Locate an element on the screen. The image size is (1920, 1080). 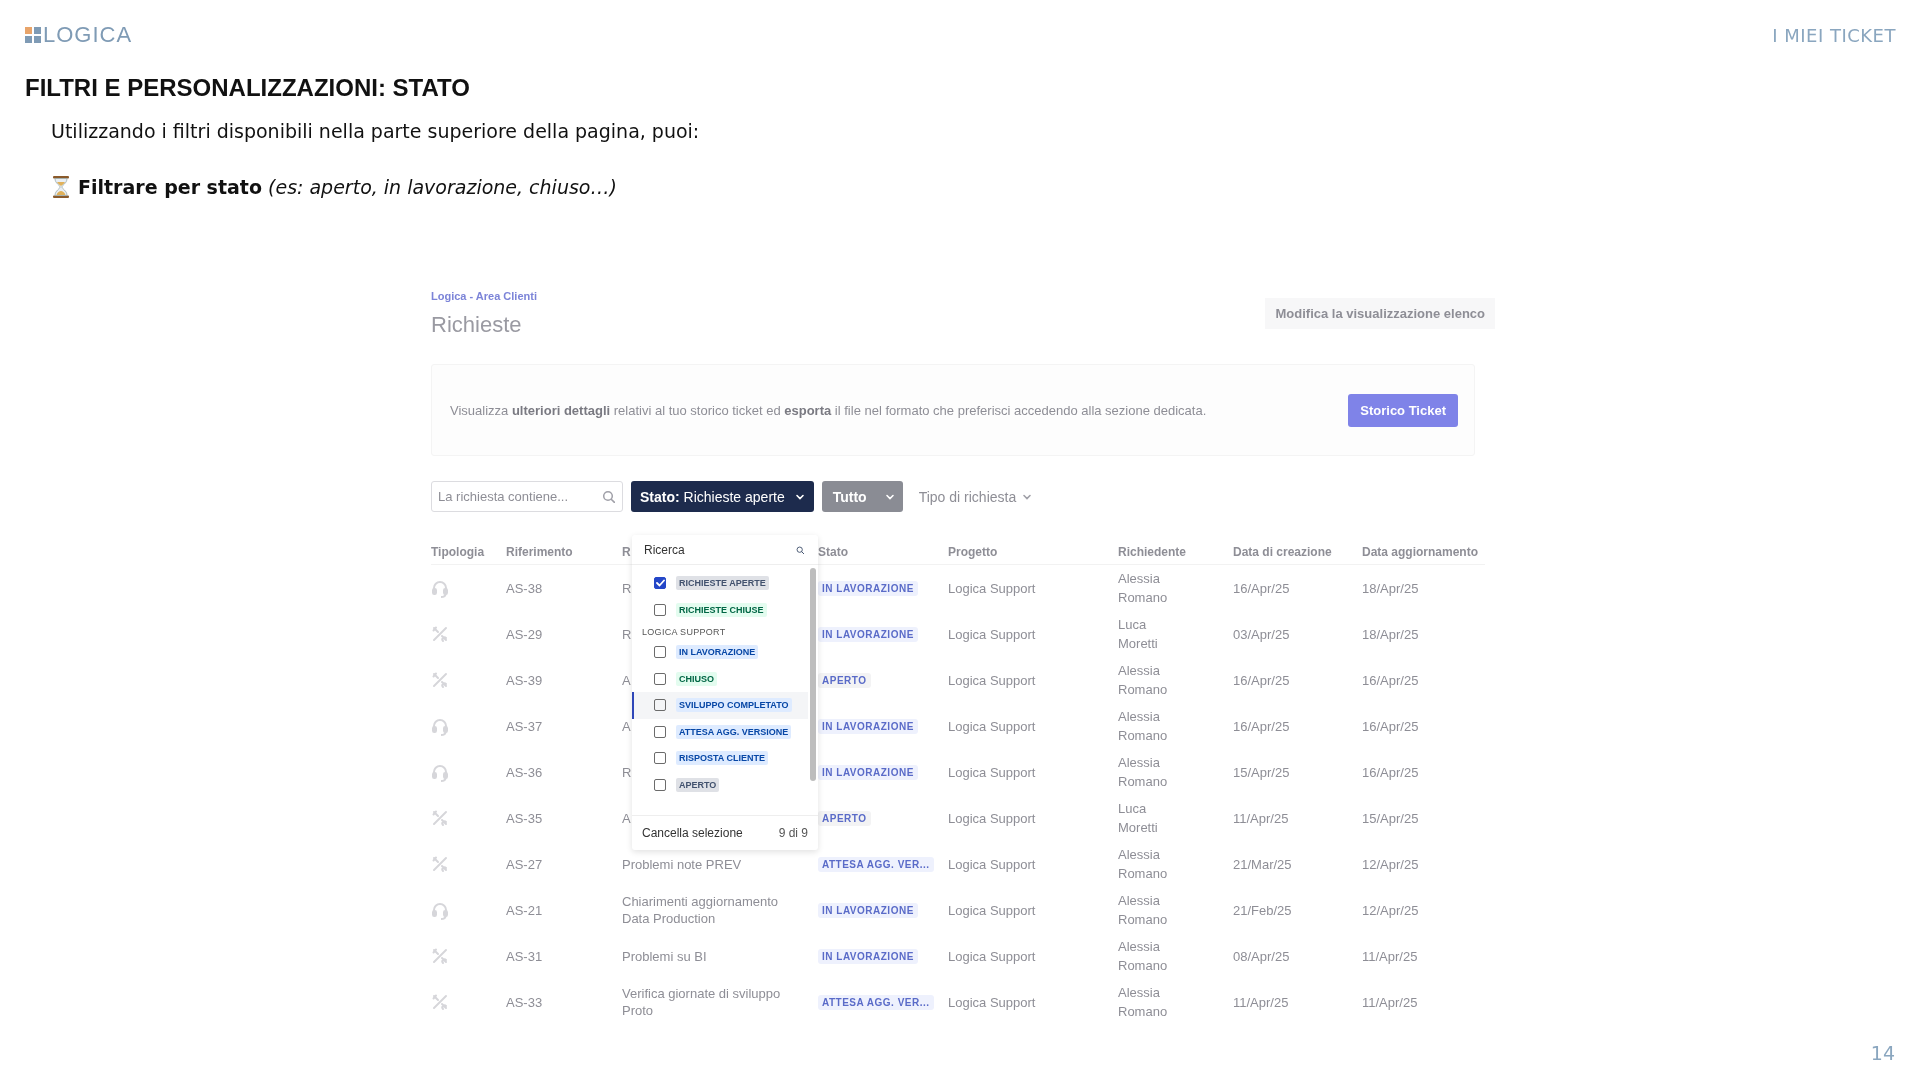
column-header: Tipologia is located at coordinates (468, 552).